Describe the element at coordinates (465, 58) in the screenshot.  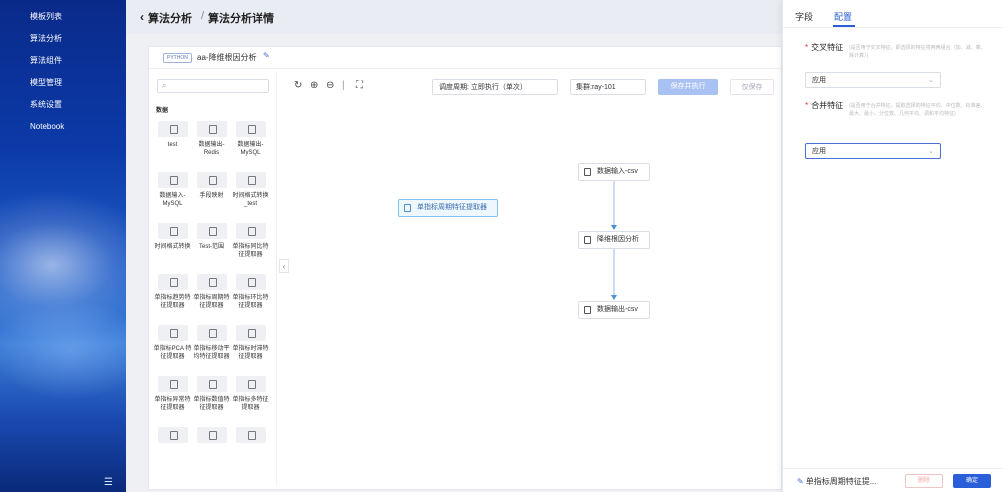
I see `project-titlebar: PYTHON aa-降维根因分析 ✎` at that location.